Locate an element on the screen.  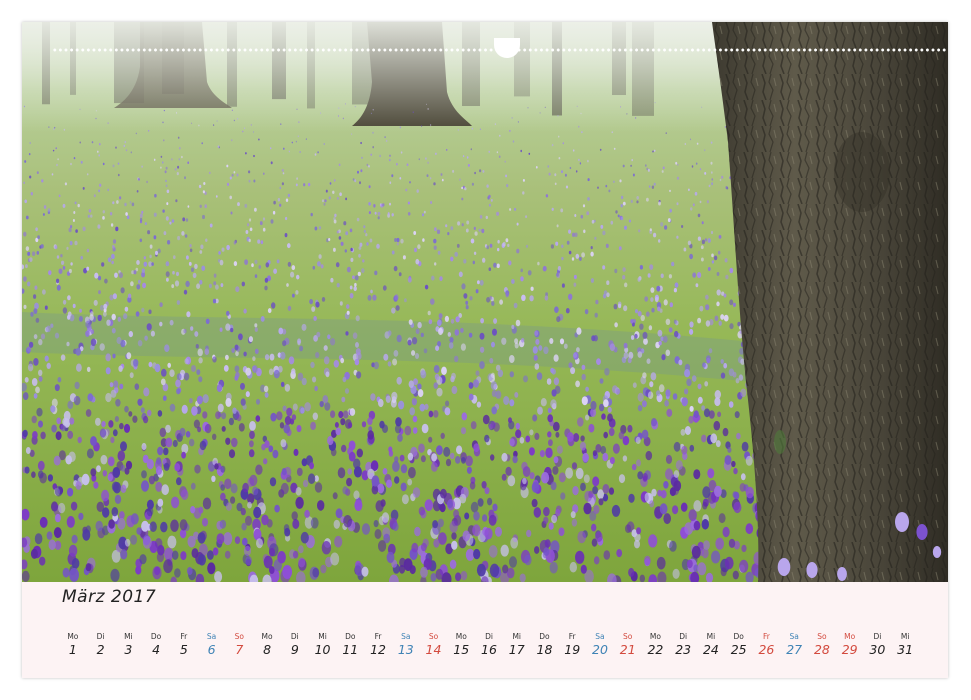
day-number: 17 is located at coordinates (516, 649).